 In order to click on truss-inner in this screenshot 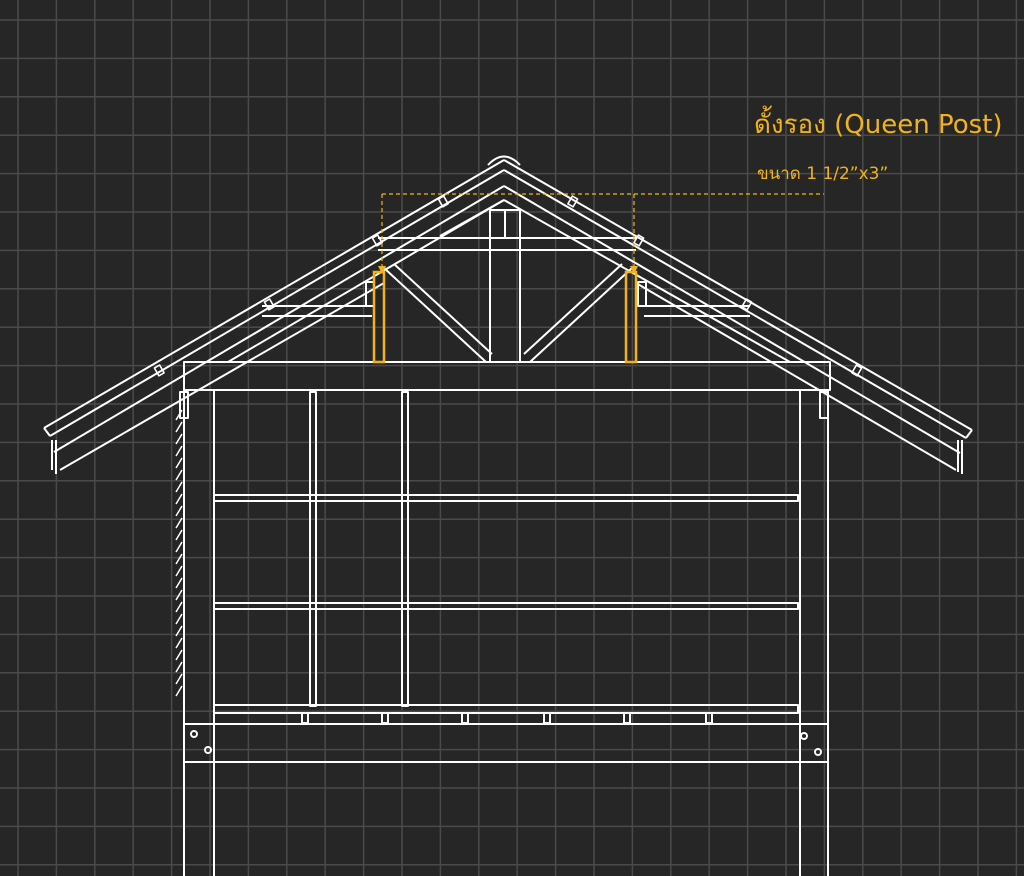, I will do `click(509, 281)`.